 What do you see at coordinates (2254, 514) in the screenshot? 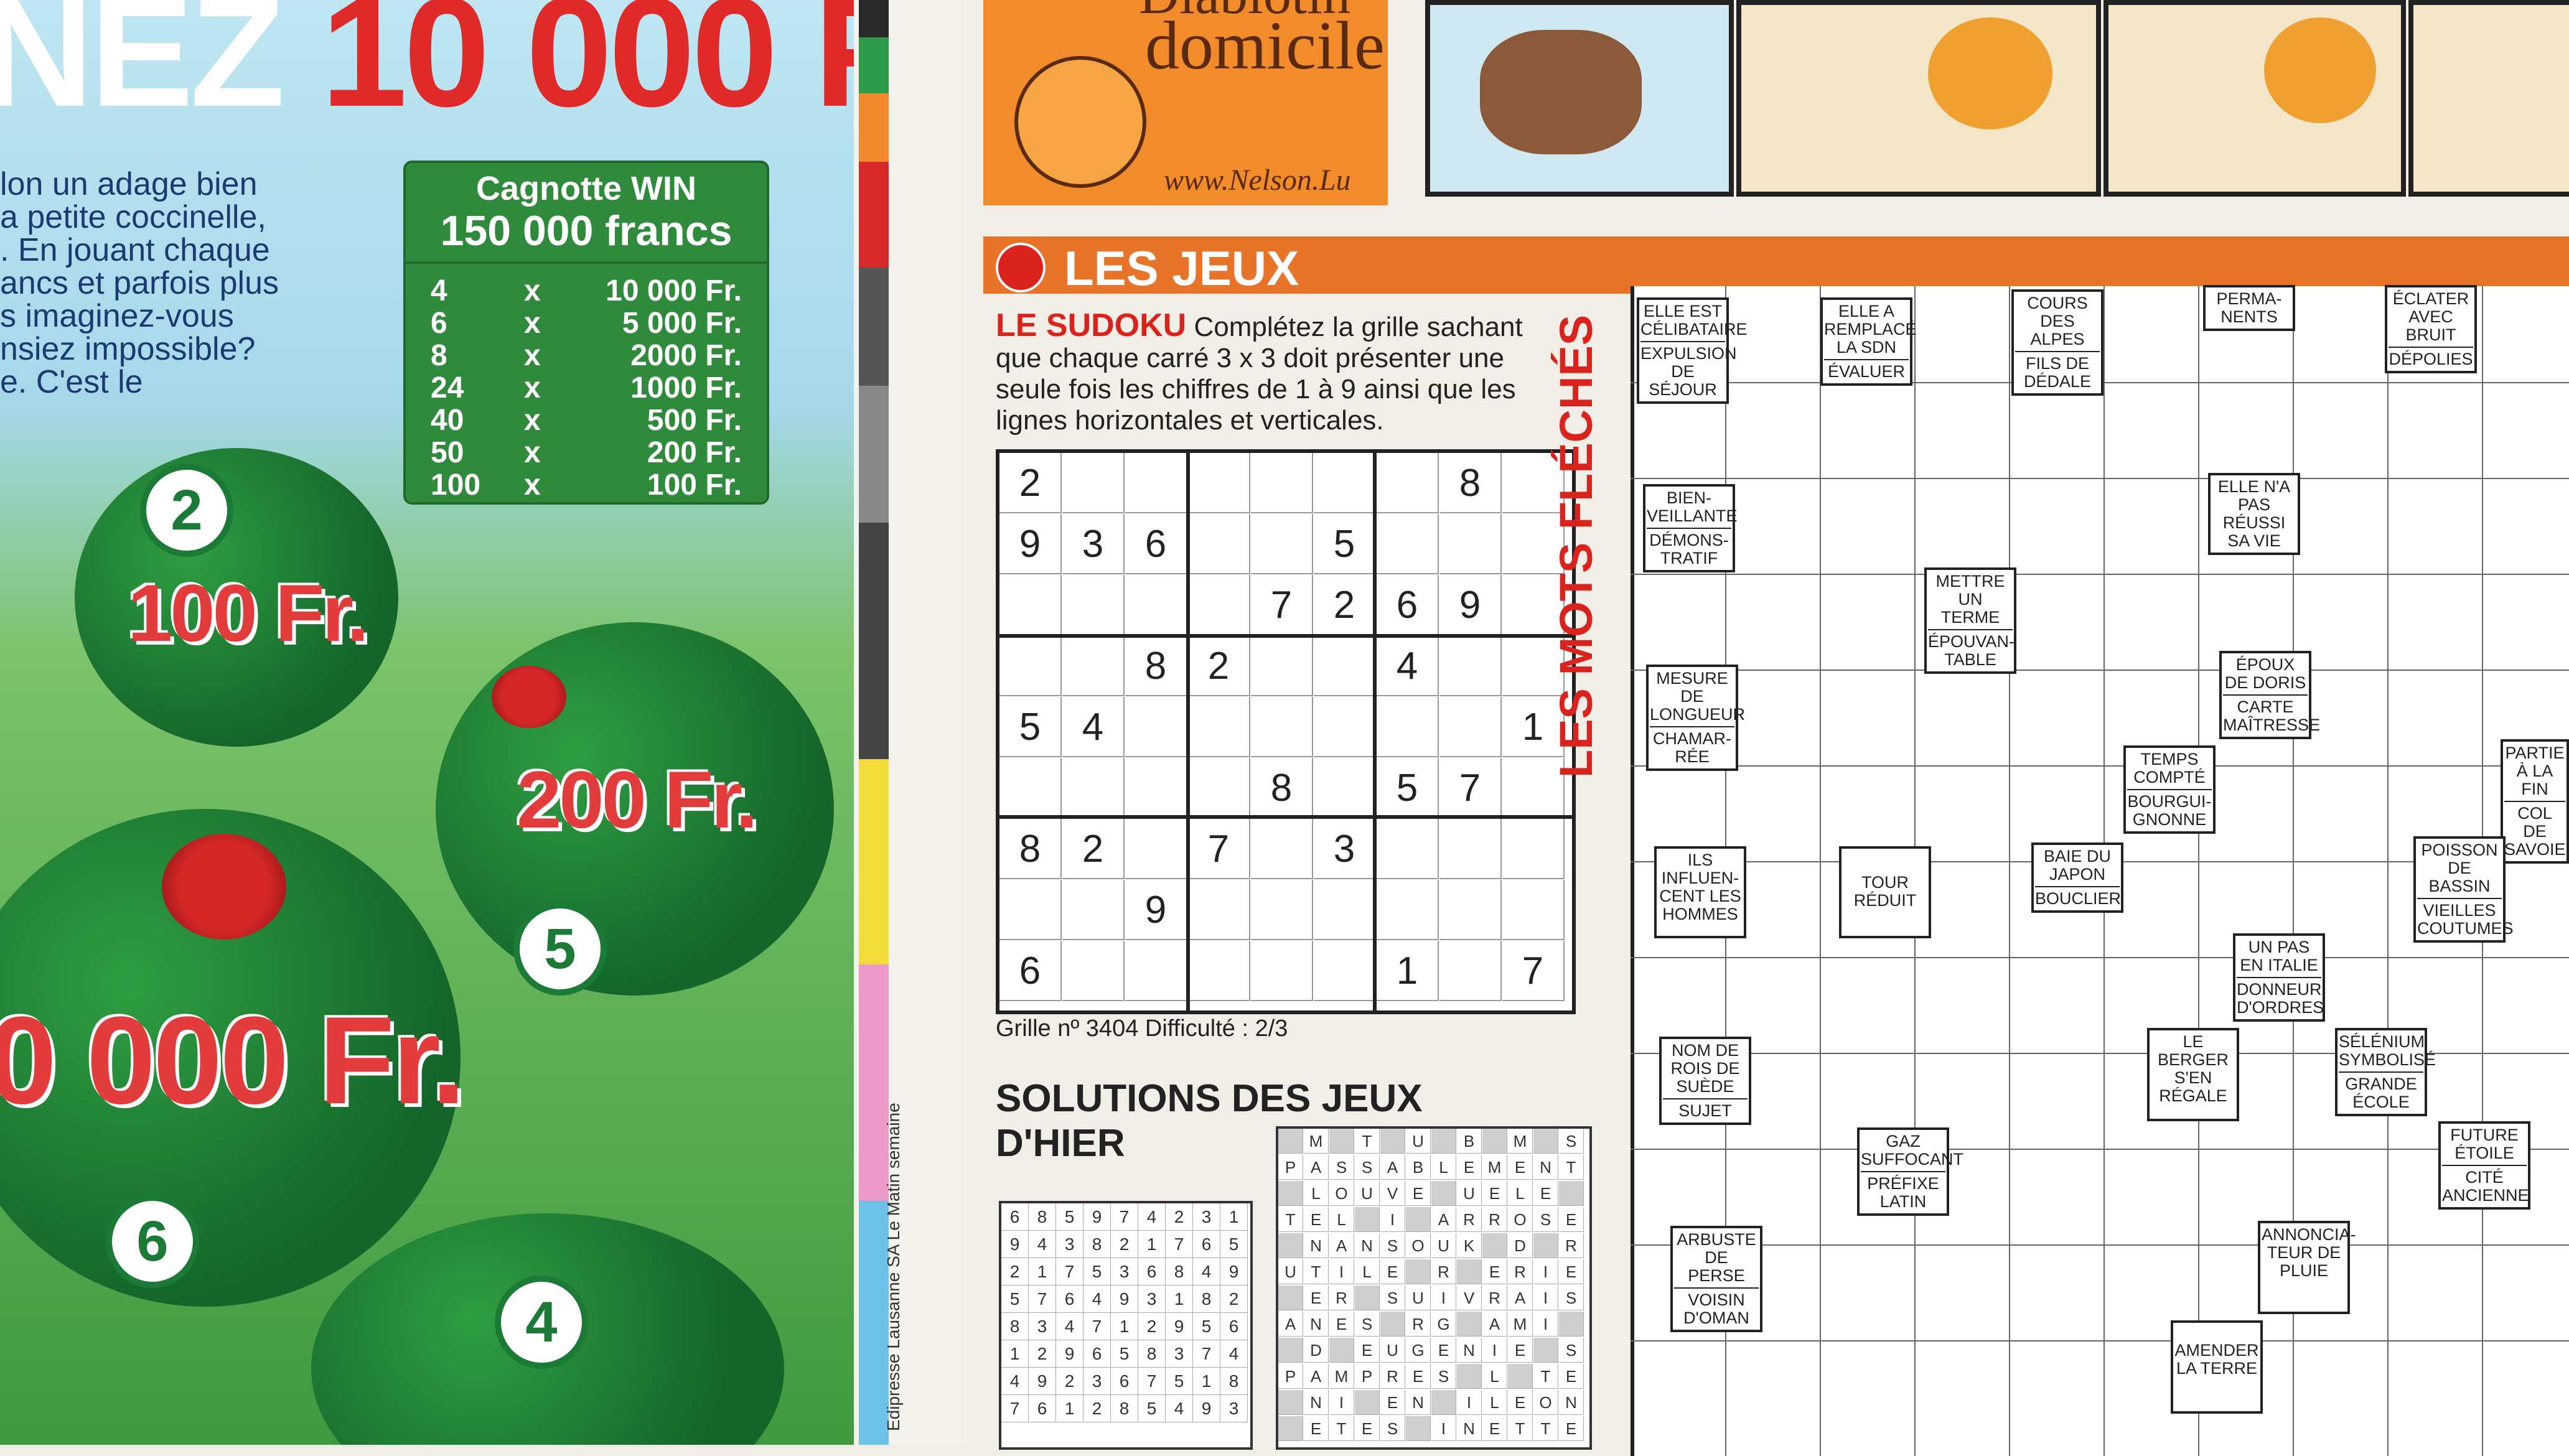
I see `clue-text: ELLE N'A PAS RÉUSSI SA VIE` at bounding box center [2254, 514].